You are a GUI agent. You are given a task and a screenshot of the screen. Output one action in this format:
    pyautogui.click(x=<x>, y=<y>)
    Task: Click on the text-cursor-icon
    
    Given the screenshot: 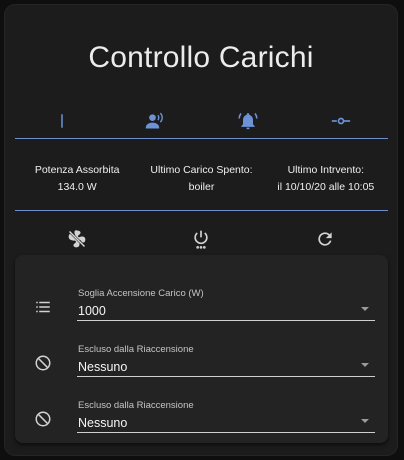 What is the action you would take?
    pyautogui.click(x=61, y=121)
    